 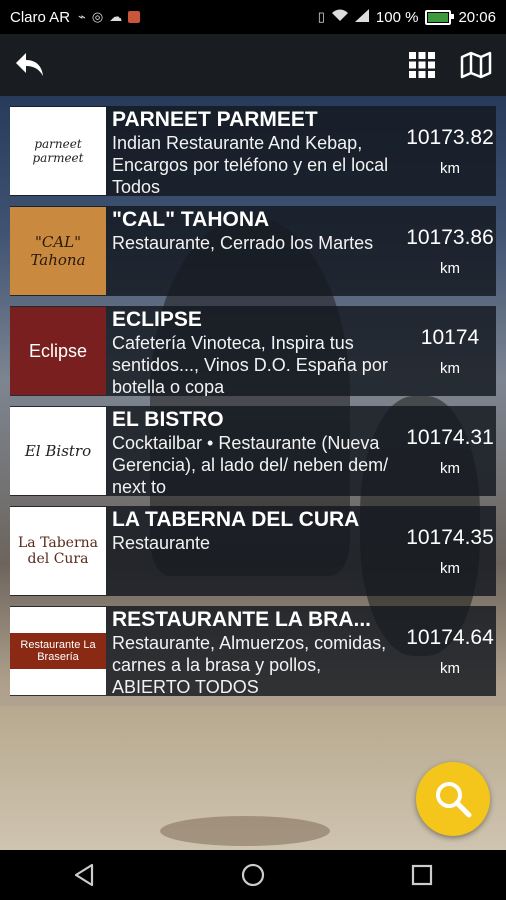 I want to click on system-nav-bar, so click(x=253, y=875).